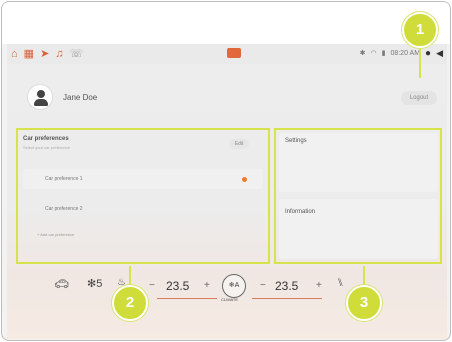 The height and width of the screenshot is (342, 452). I want to click on status-bar: ⌂ ▦ ➤ ♫ ☏ ✱ ◠ ▮ 08:20 AM ● ◀, so click(227, 54).